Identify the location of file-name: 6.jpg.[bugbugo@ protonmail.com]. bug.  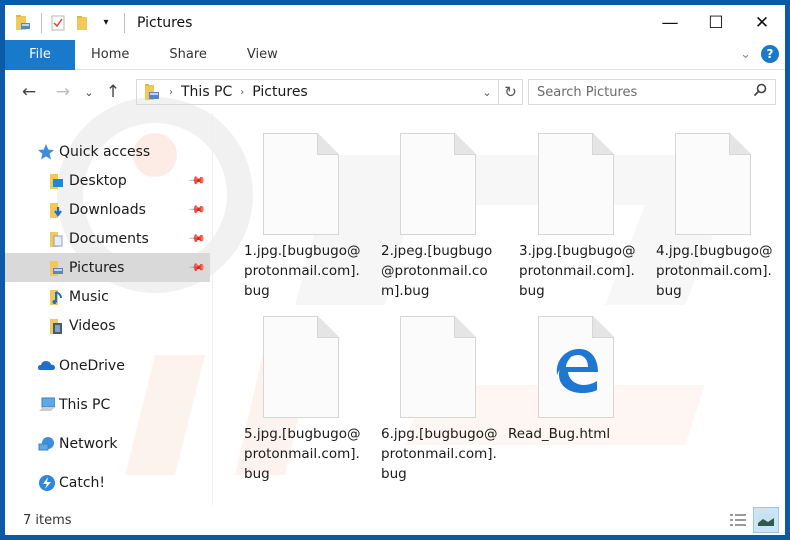
(439, 454).